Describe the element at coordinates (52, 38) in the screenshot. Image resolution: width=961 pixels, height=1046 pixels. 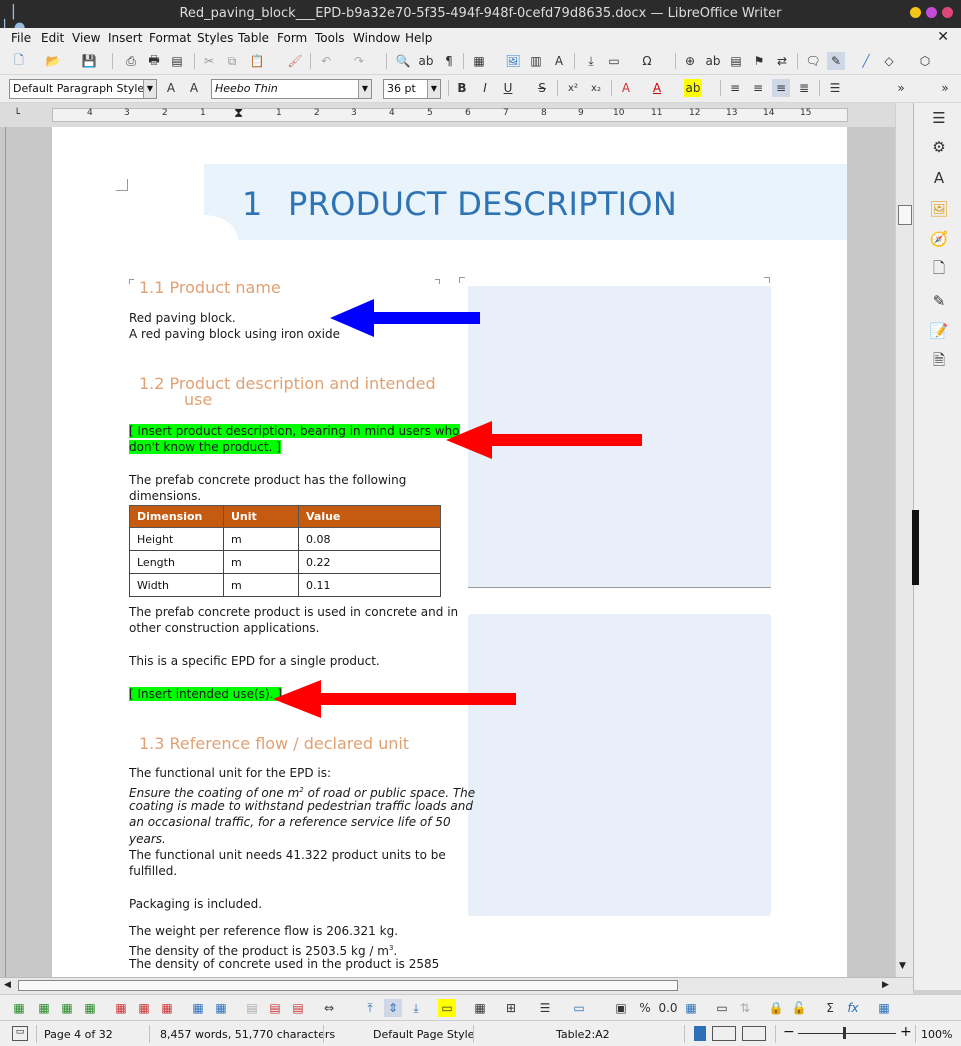
I see `menu-edit: Edit` at that location.